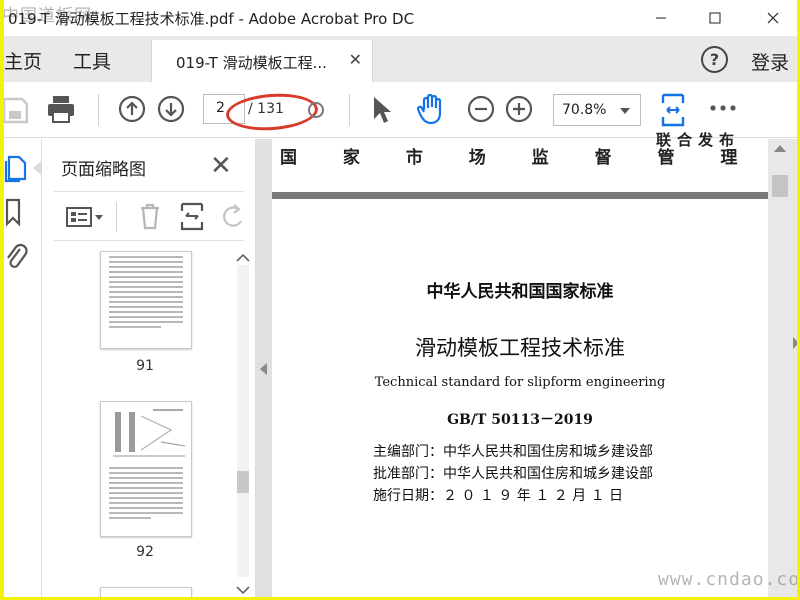  Describe the element at coordinates (145, 552) in the screenshot. I see `thumbnail-label-92: 92` at that location.